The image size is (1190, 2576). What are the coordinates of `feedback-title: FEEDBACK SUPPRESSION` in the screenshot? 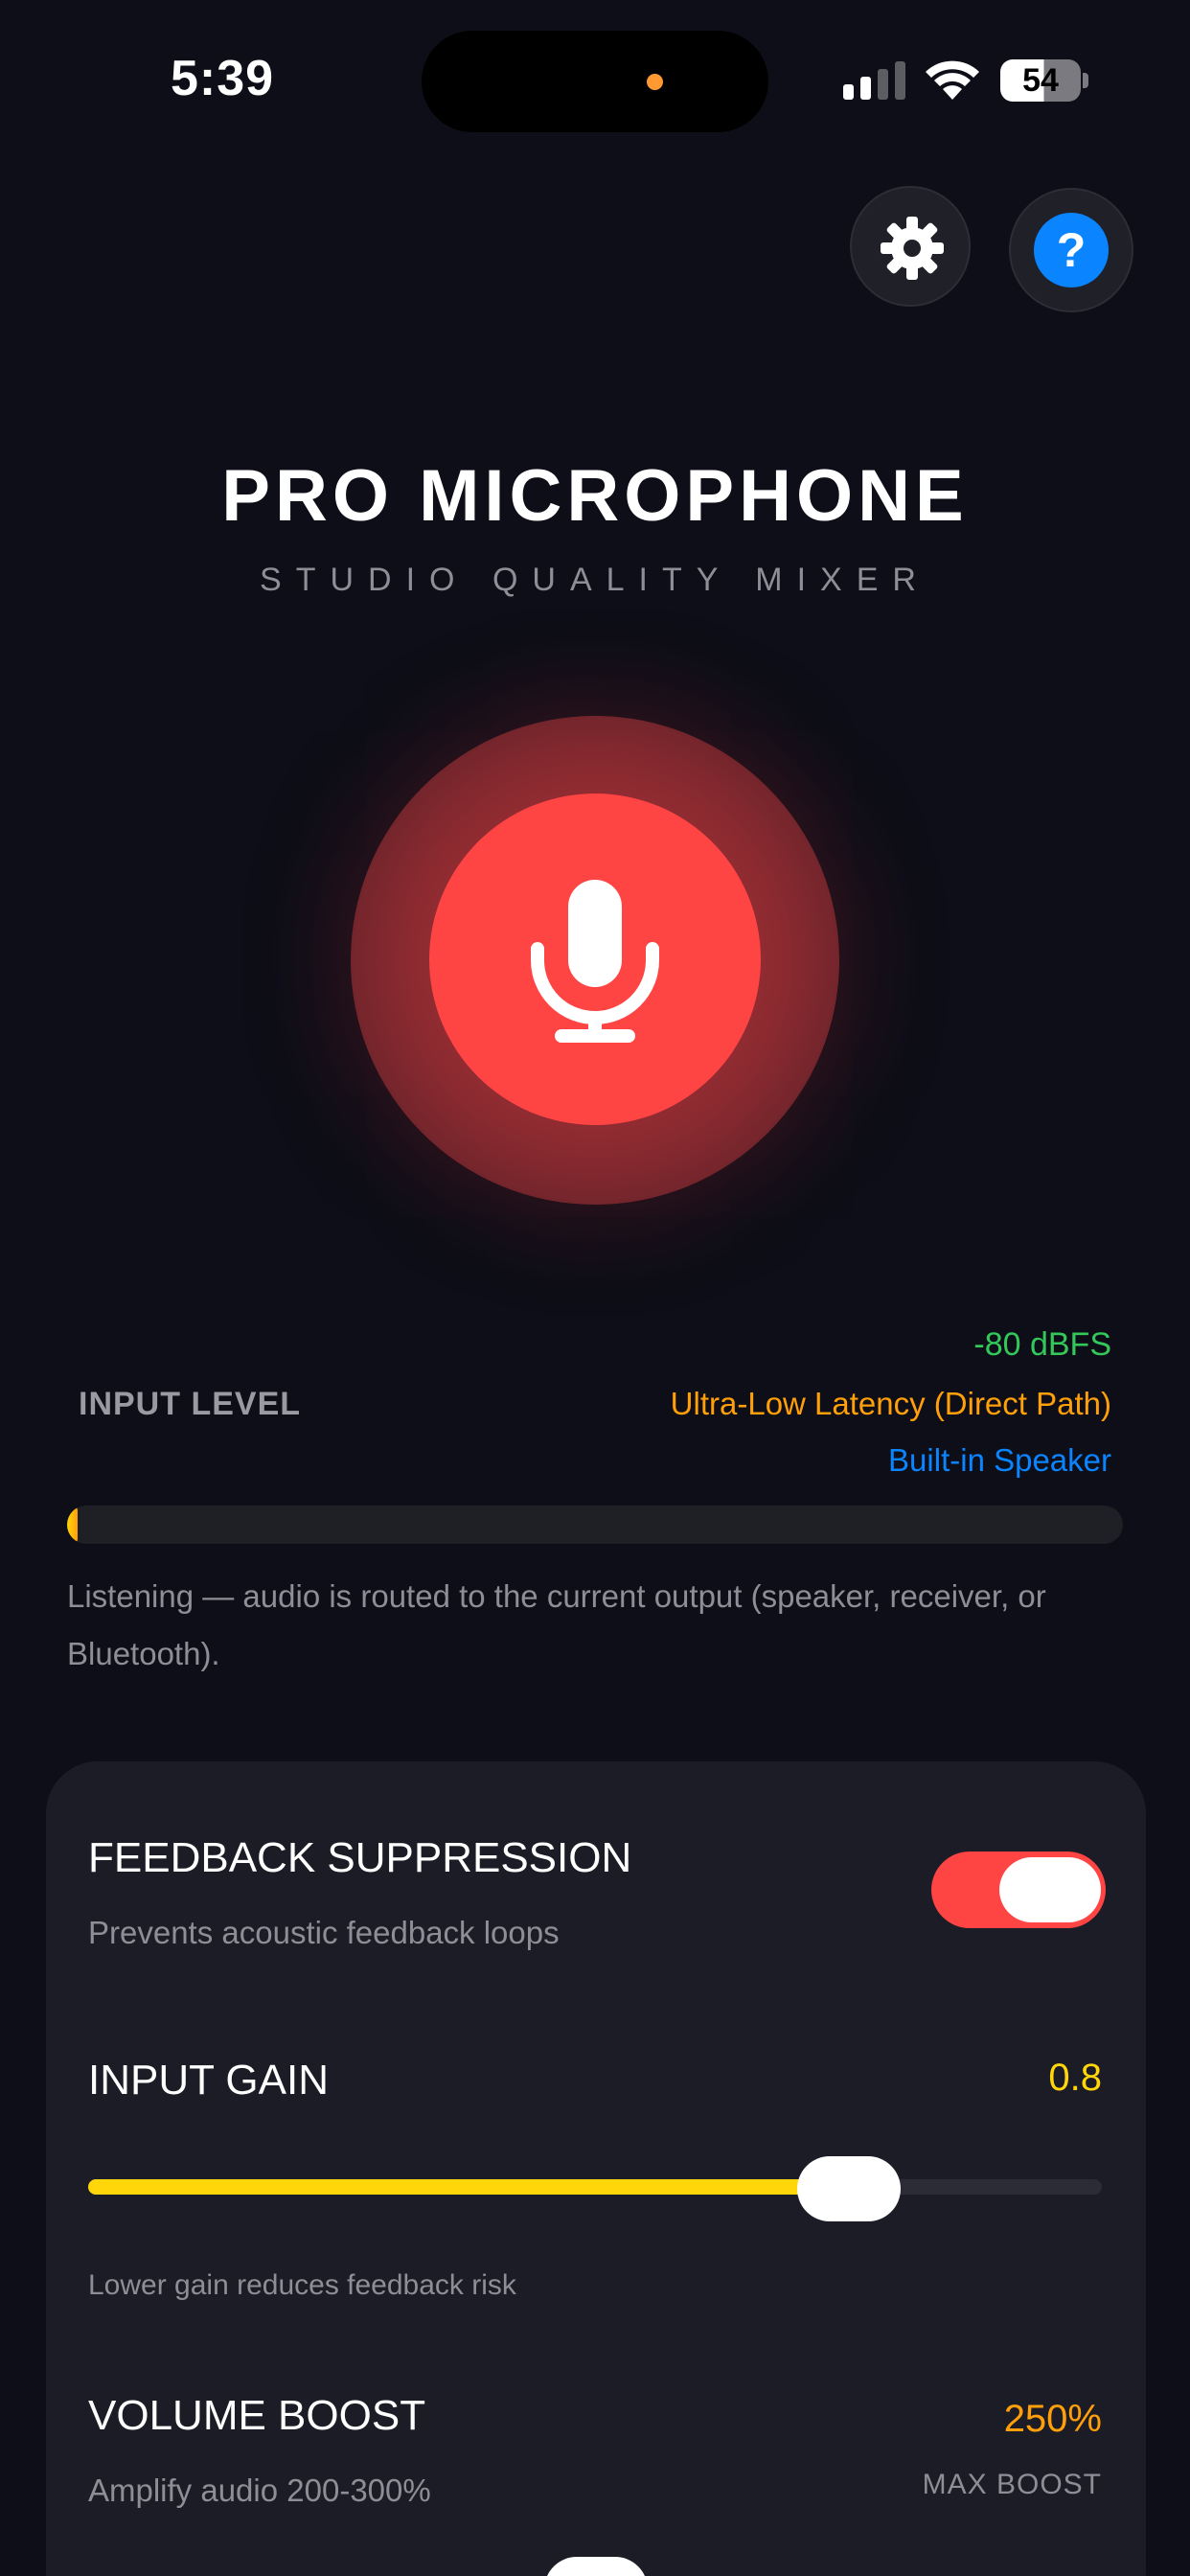 It's located at (360, 1857).